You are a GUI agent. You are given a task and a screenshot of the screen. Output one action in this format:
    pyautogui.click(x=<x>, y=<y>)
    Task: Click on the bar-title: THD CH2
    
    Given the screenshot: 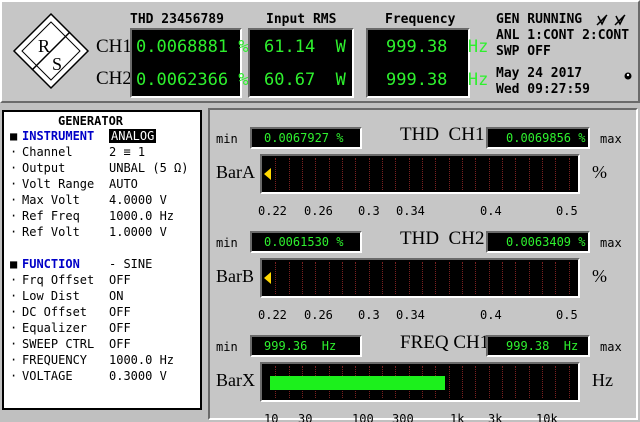 What is the action you would take?
    pyautogui.click(x=442, y=238)
    